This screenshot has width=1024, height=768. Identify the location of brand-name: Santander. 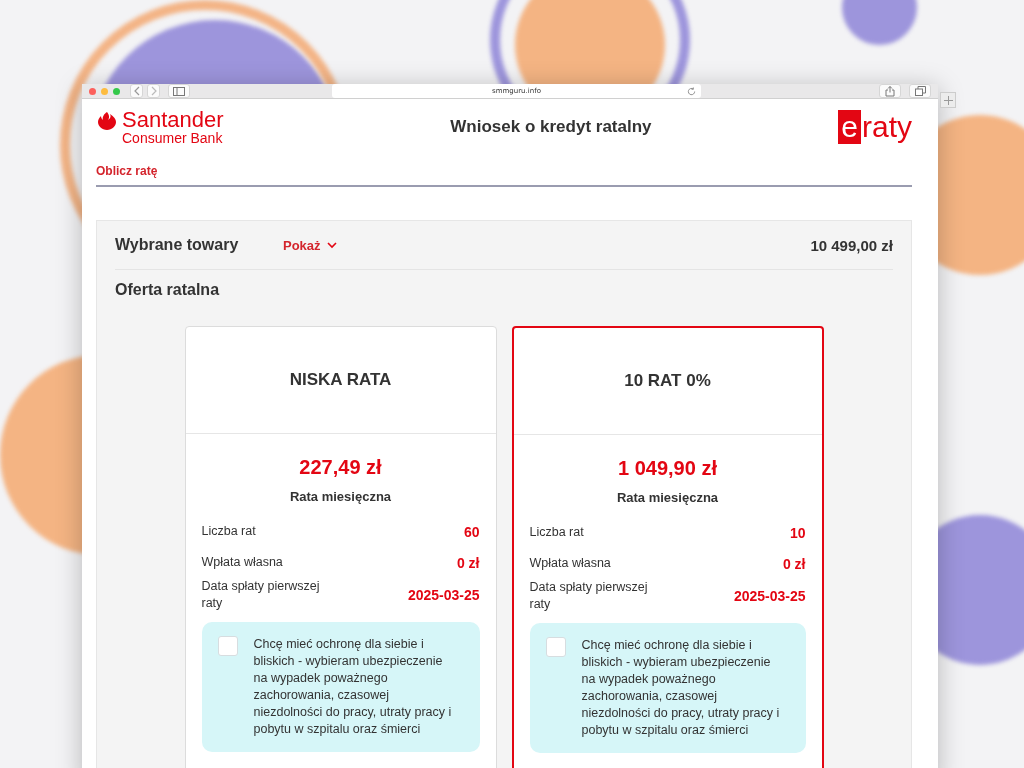
(173, 120).